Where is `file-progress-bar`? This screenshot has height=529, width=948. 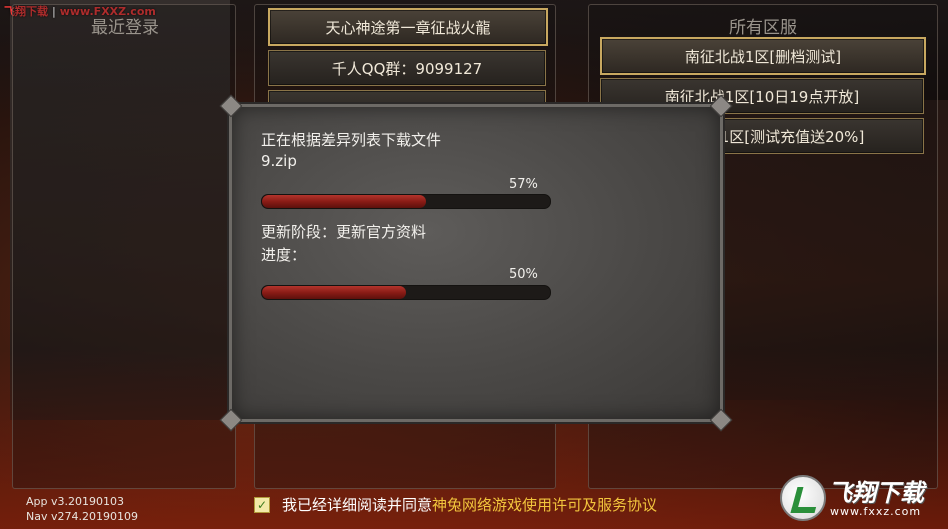 file-progress-bar is located at coordinates (406, 201).